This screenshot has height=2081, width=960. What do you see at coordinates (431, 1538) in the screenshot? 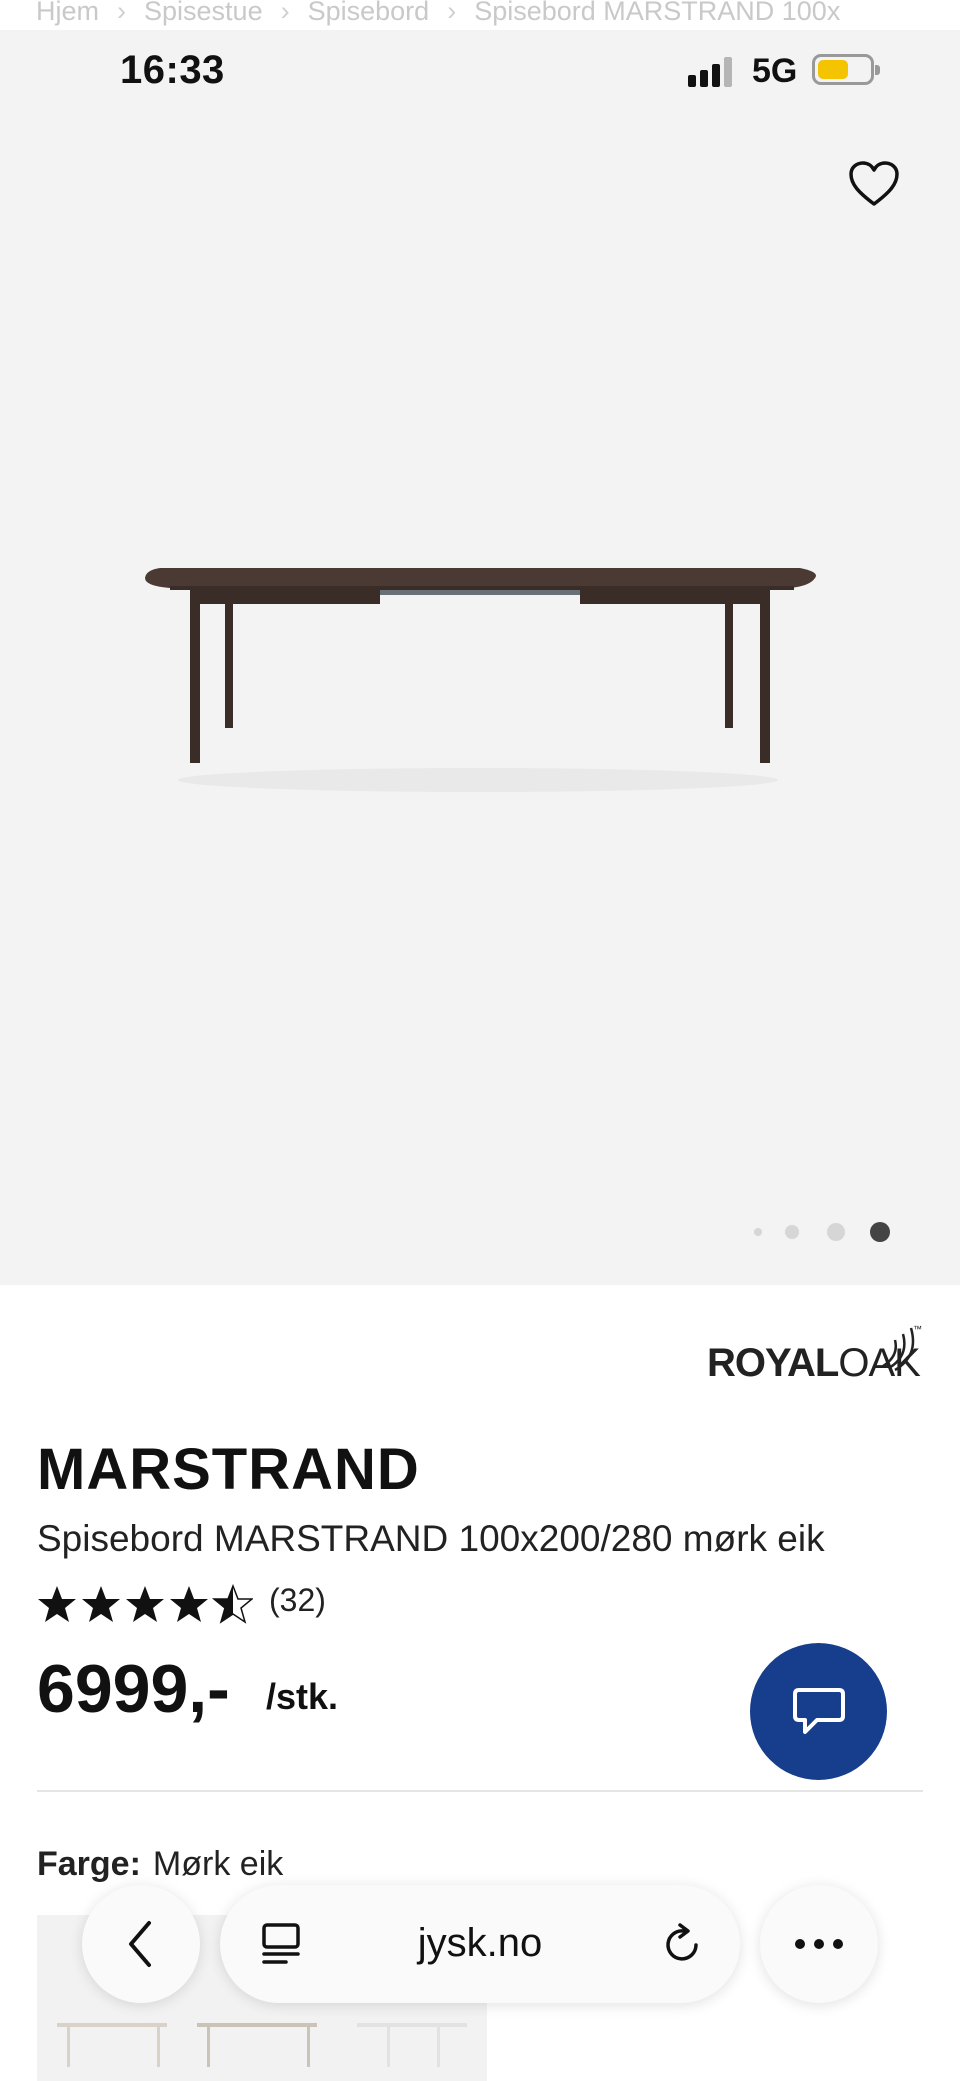
I see `product-description: Spisebord MARSTRAND 100x200/280 mørk eik` at bounding box center [431, 1538].